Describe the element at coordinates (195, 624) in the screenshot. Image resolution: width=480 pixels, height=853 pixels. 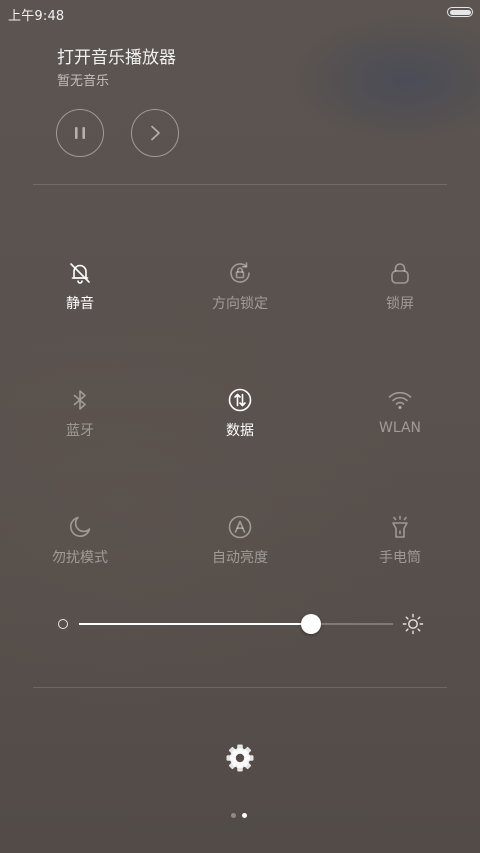
I see `brightness-slider-fill` at that location.